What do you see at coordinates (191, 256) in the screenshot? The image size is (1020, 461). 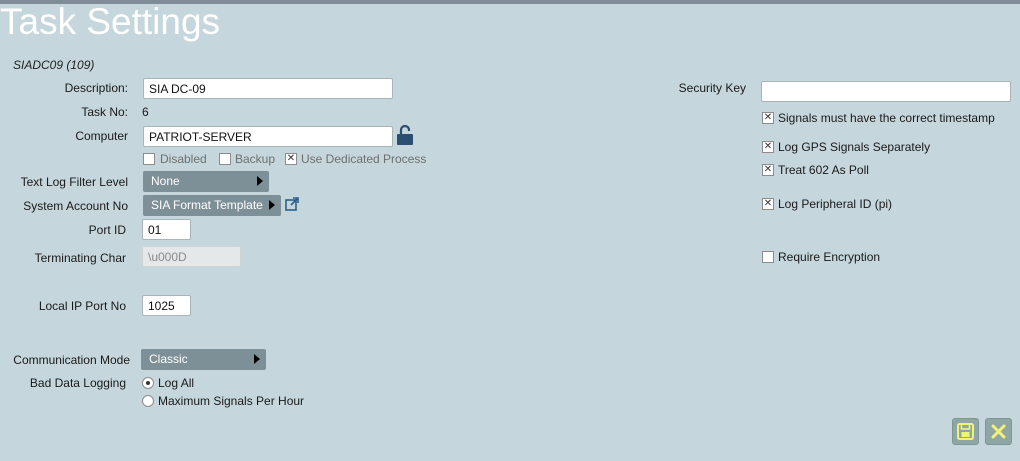 I see `terminating-char-input` at bounding box center [191, 256].